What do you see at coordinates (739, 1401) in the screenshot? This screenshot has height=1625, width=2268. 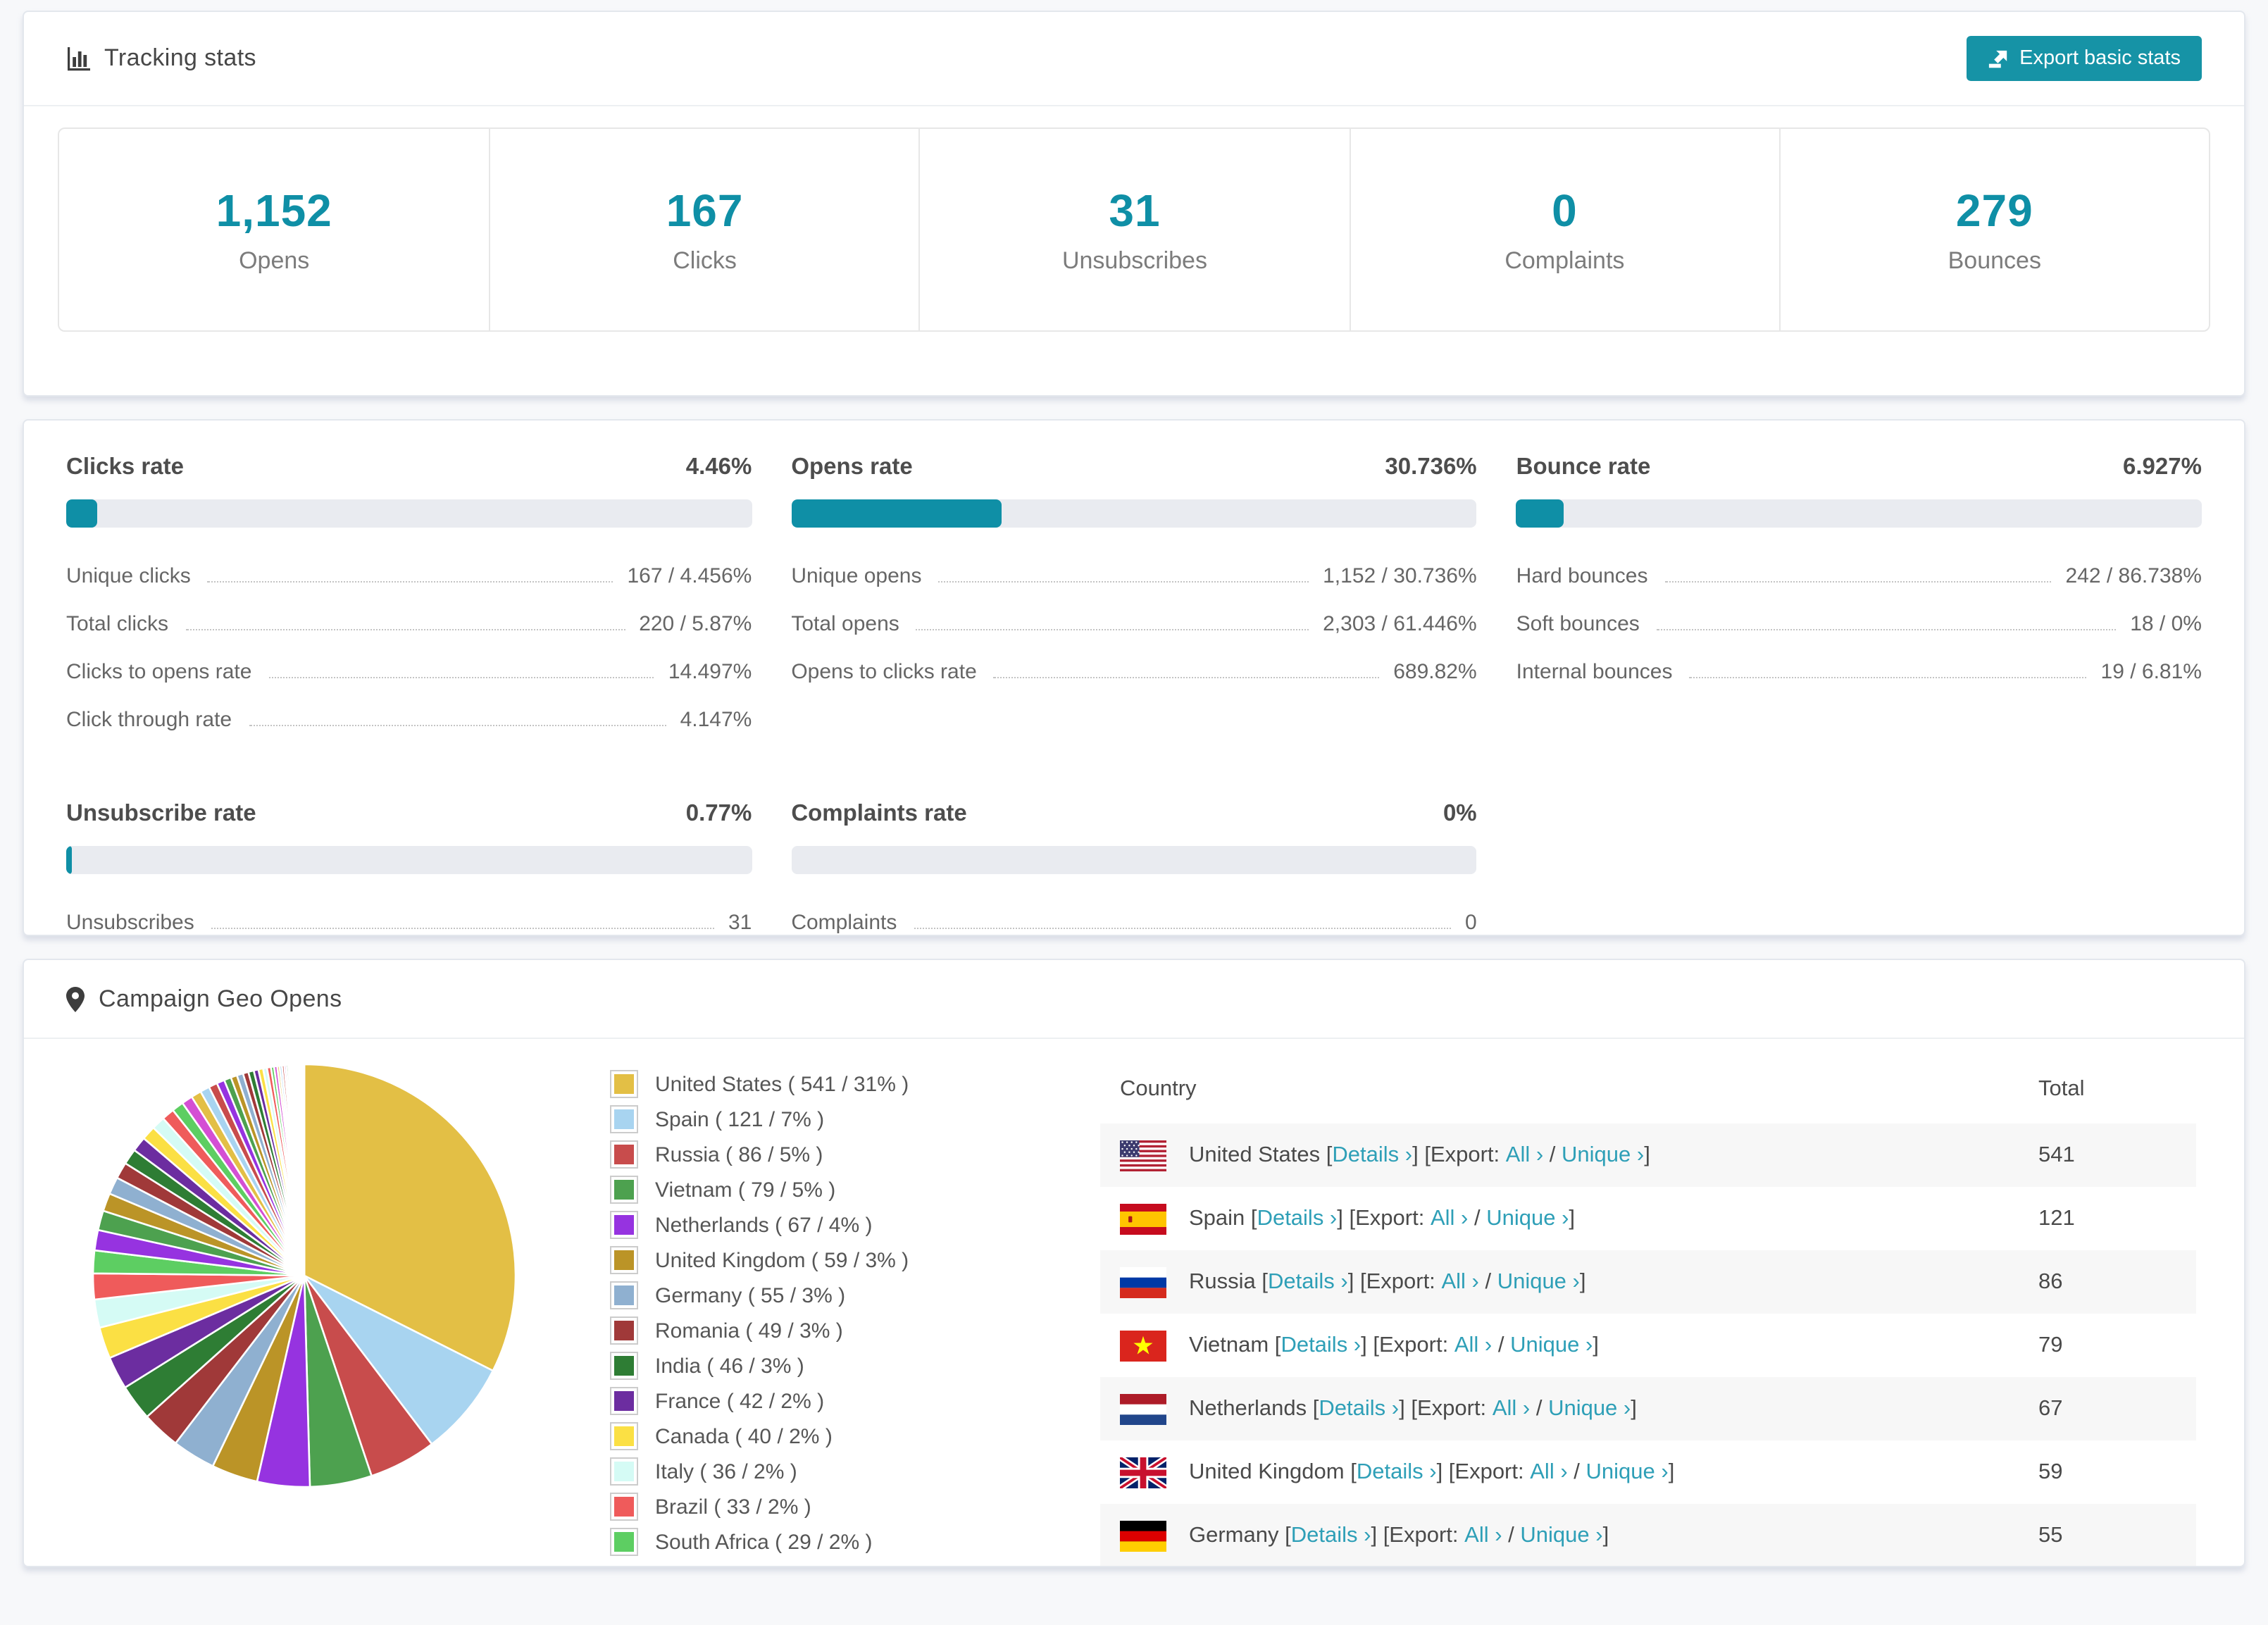 I see `legend-label: France ( 42 / 2% )` at bounding box center [739, 1401].